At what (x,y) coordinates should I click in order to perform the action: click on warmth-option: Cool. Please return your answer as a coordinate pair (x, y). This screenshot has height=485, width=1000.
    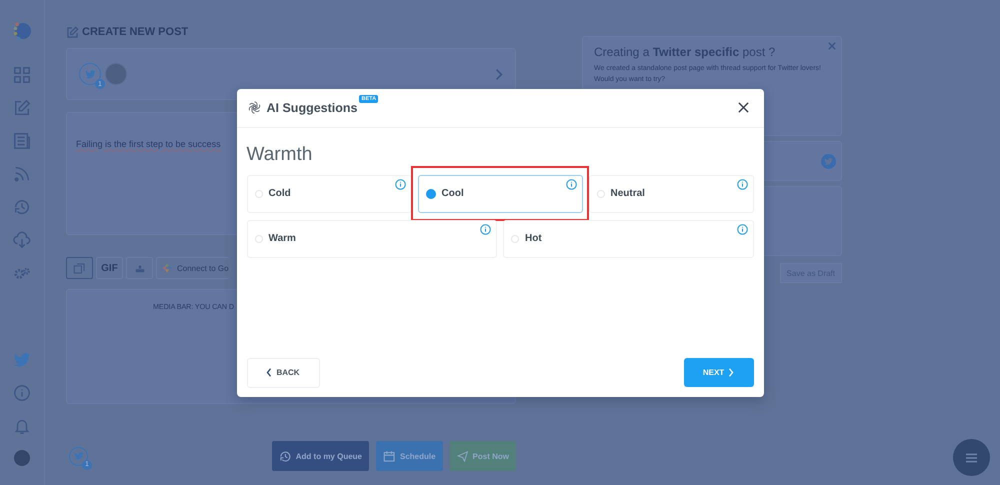
    Looking at the image, I should click on (500, 193).